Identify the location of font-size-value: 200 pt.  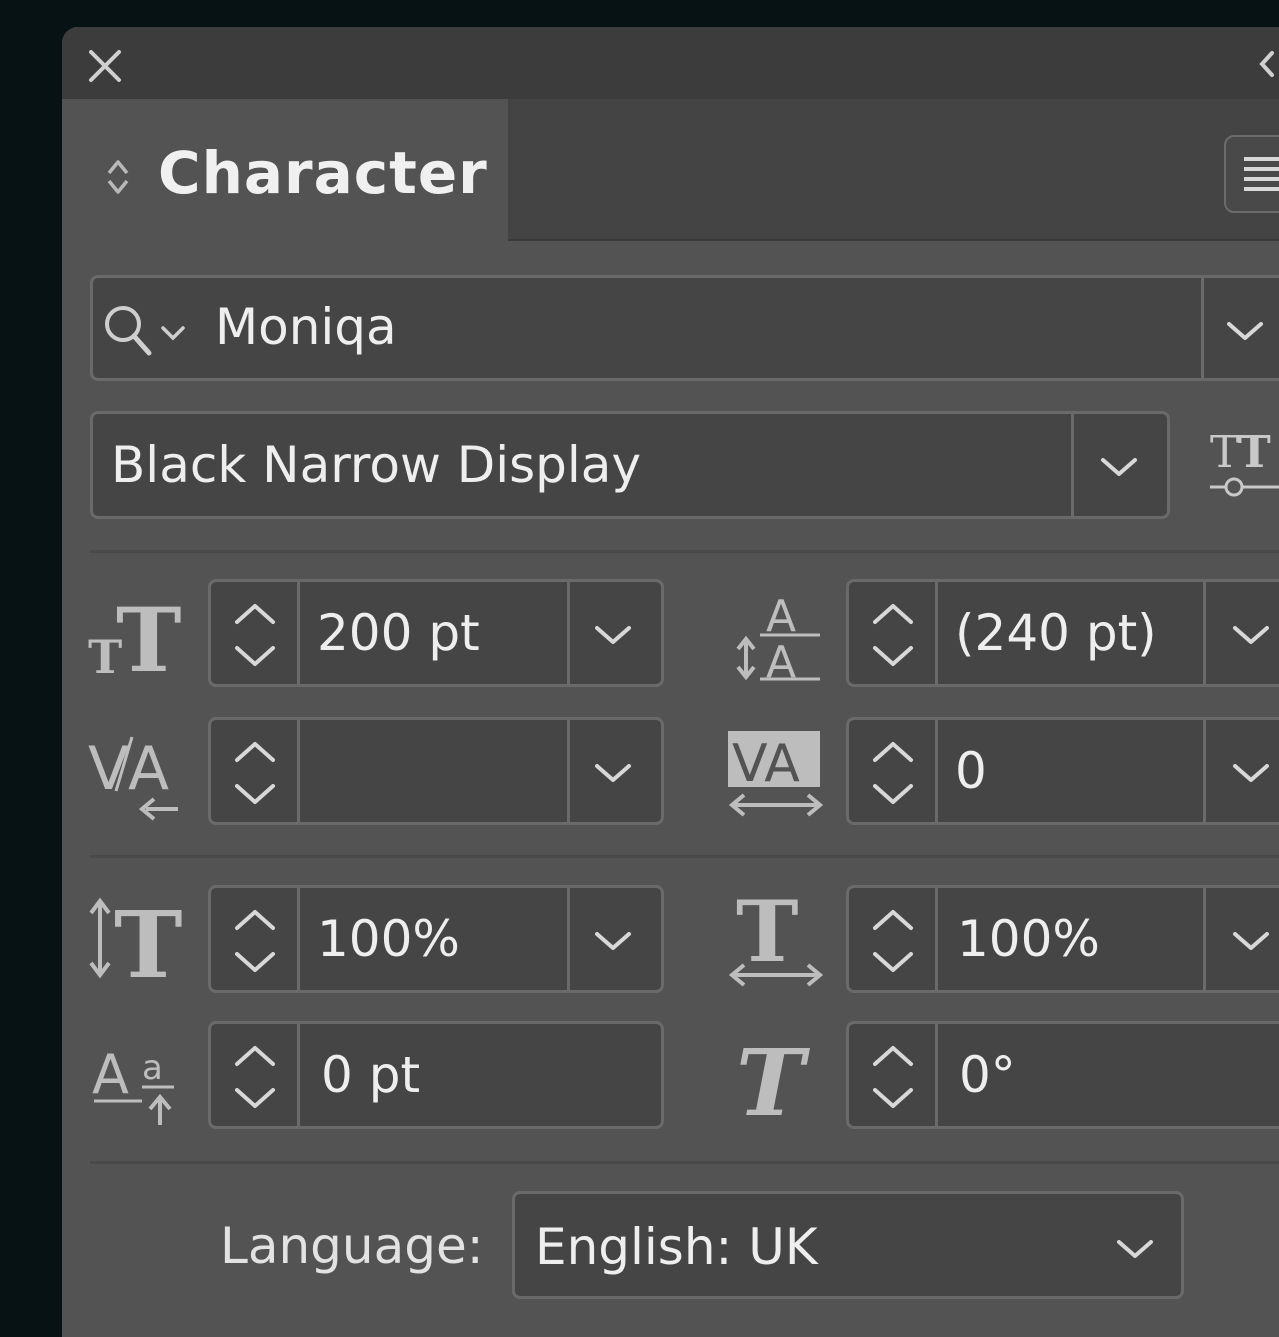
(398, 633).